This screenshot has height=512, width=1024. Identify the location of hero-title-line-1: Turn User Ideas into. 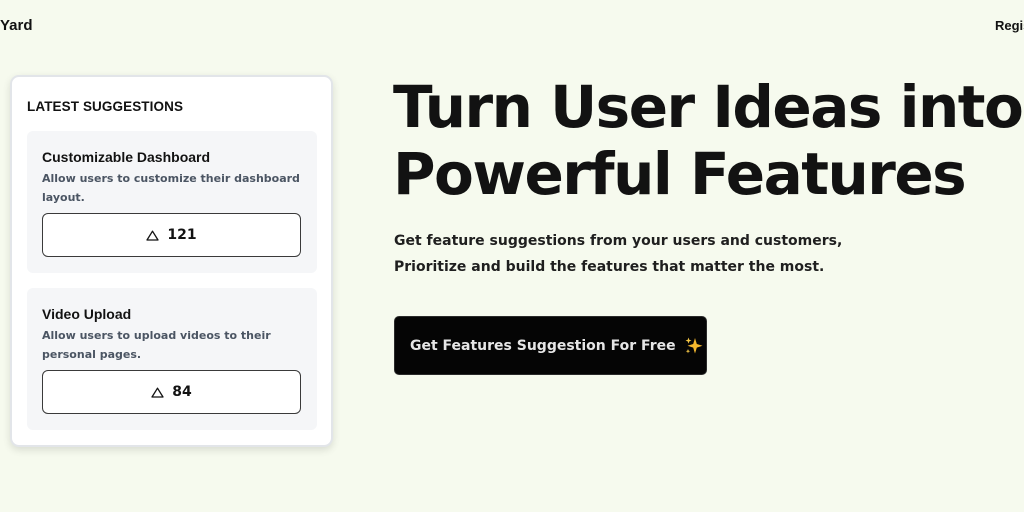
(708, 107).